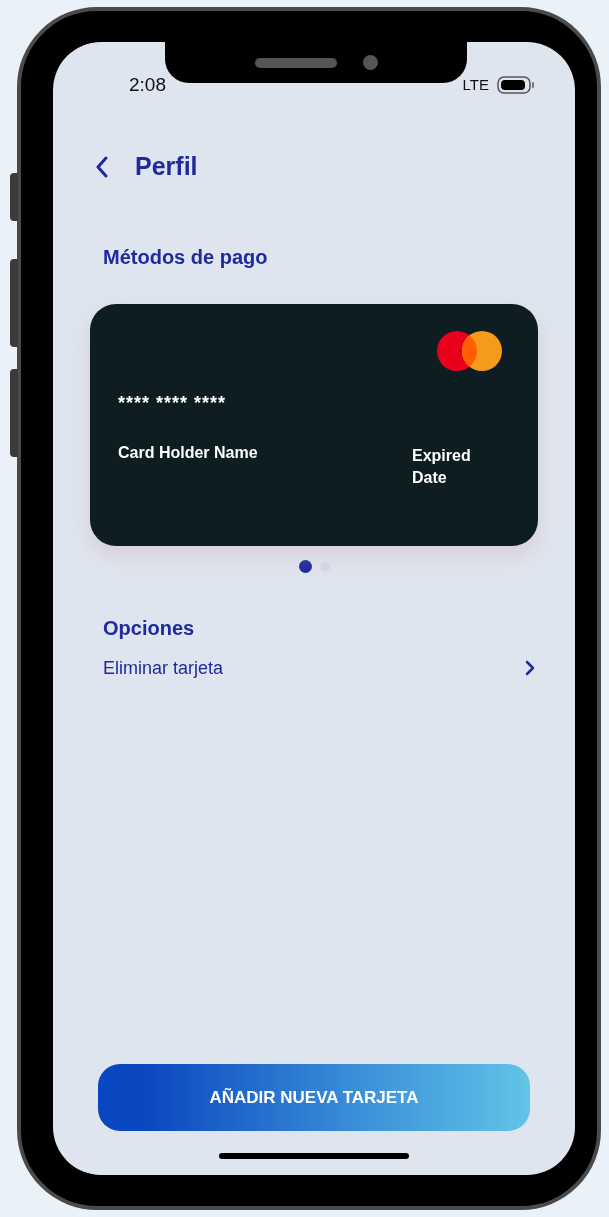 The image size is (609, 1217). What do you see at coordinates (530, 668) in the screenshot?
I see `chevron-right-icon` at bounding box center [530, 668].